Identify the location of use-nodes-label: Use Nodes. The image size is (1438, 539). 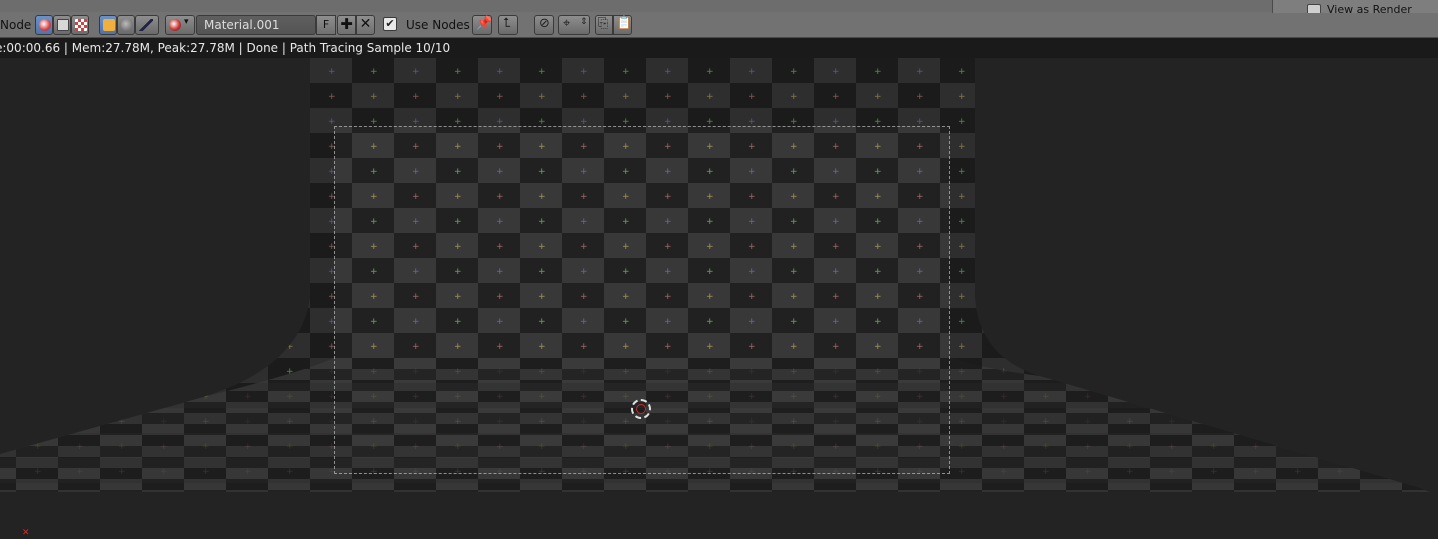
(438, 25).